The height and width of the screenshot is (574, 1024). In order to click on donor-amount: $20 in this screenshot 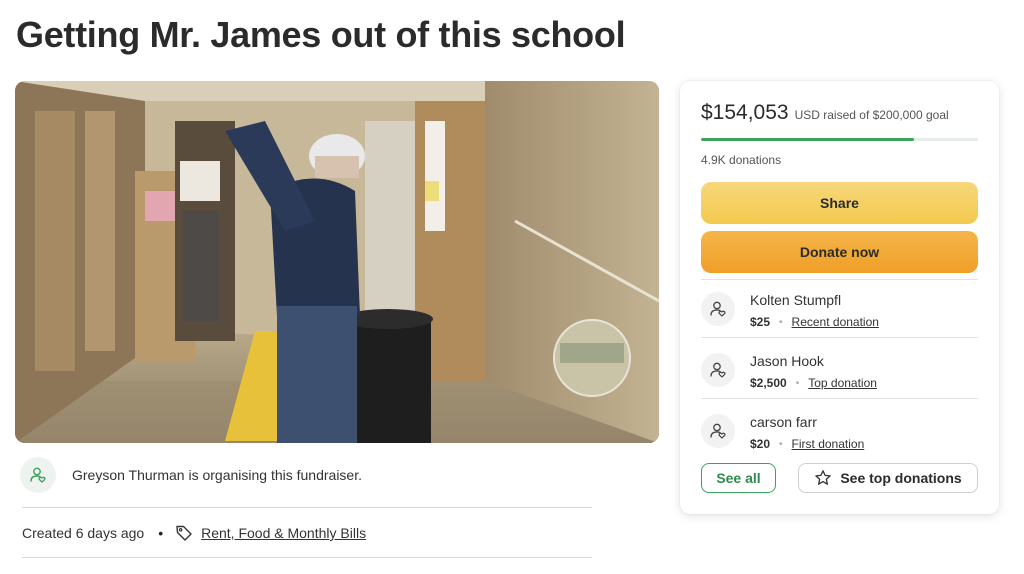, I will do `click(760, 444)`.